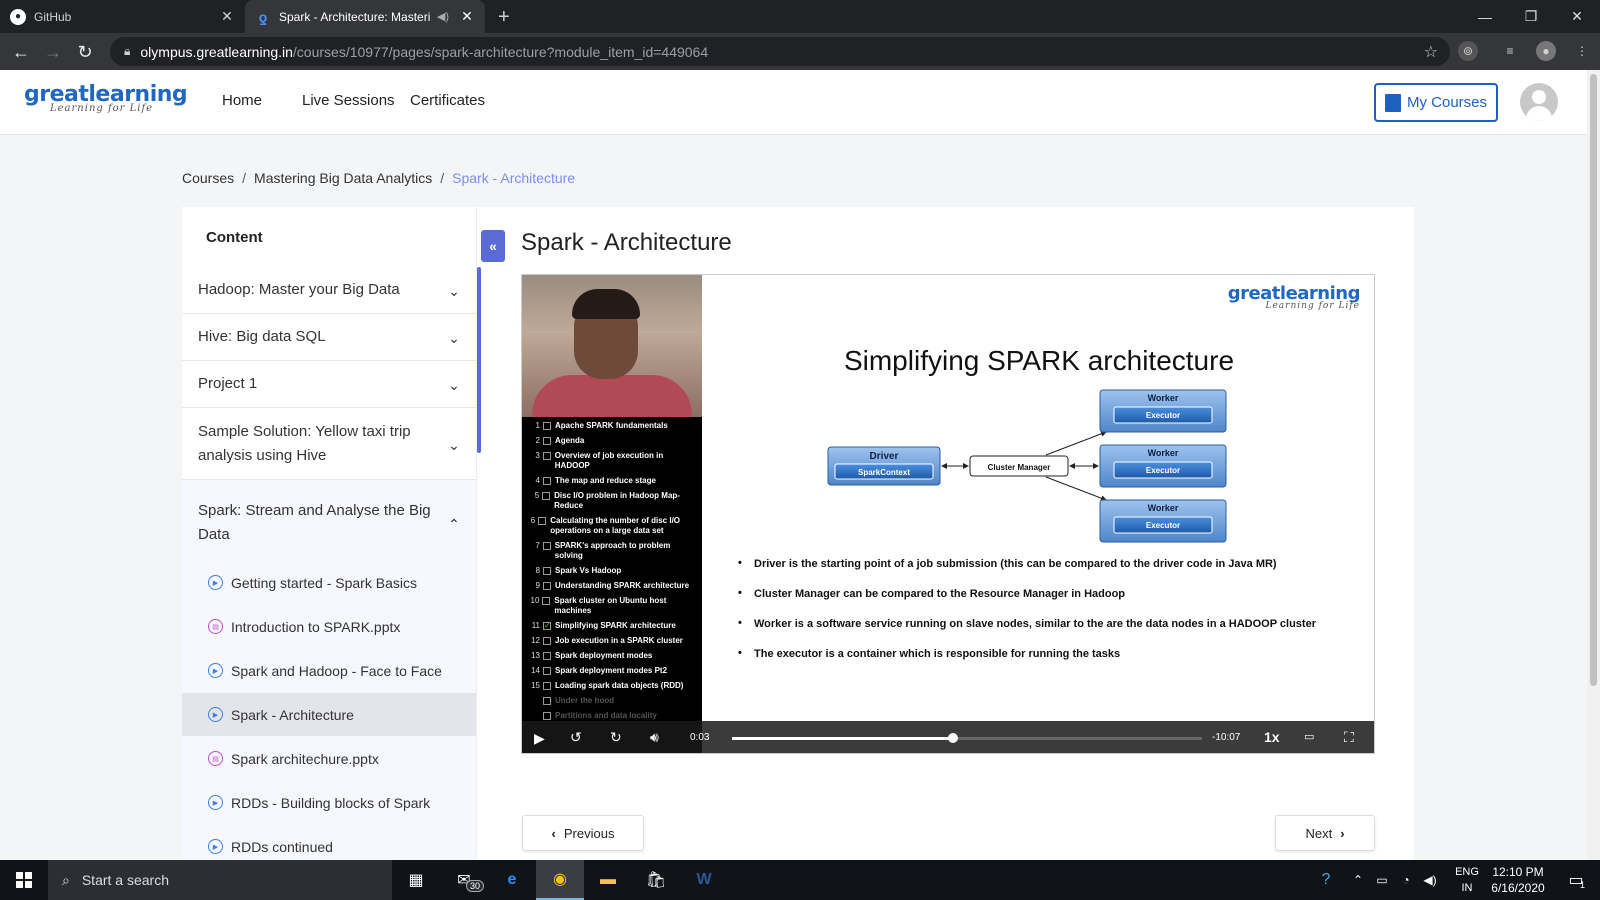  Describe the element at coordinates (613, 426) in the screenshot. I see `outline-item: 1 Apache SPARK fundamentals` at that location.